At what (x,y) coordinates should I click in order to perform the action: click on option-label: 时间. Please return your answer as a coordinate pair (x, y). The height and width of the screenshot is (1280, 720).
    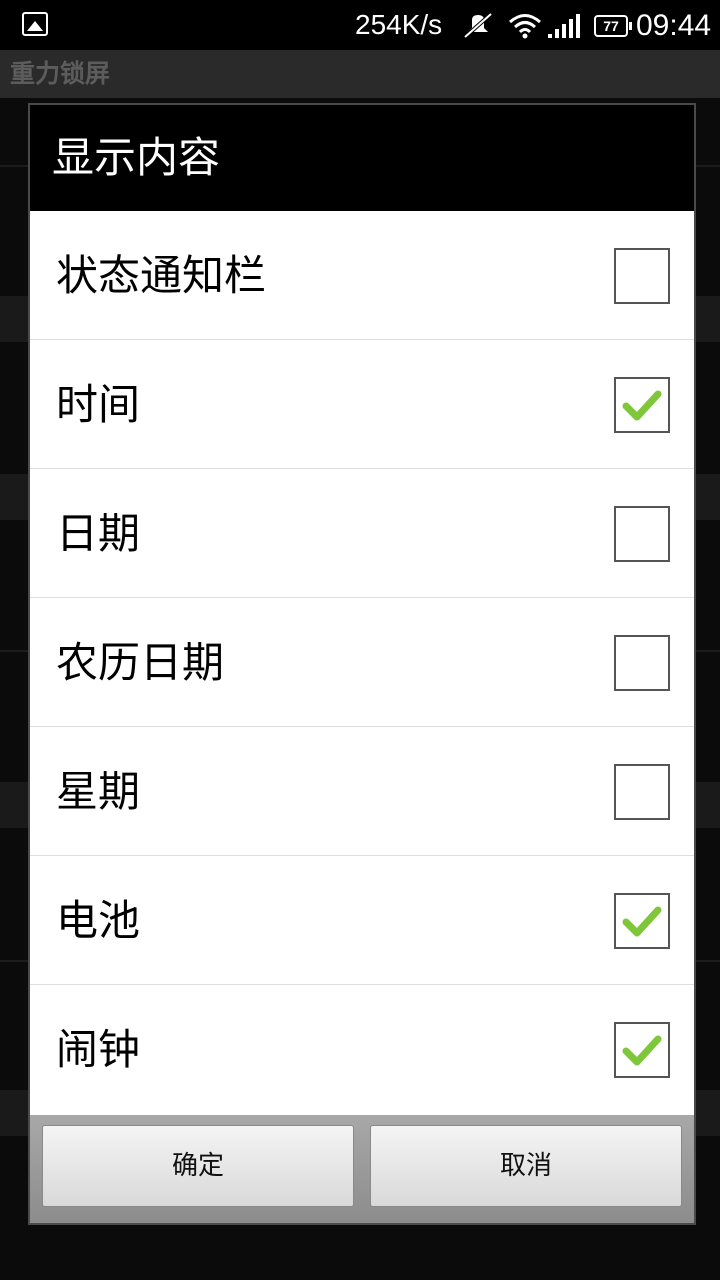
    Looking at the image, I should click on (98, 404).